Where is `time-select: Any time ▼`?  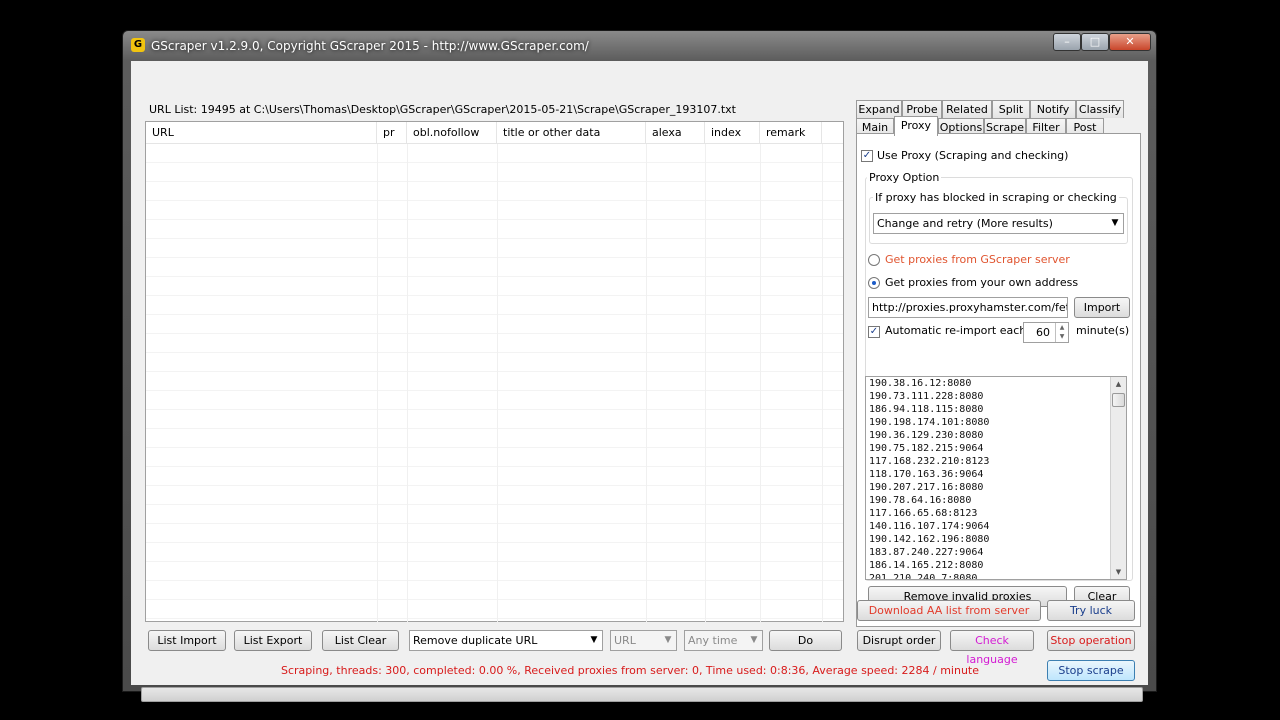 time-select: Any time ▼ is located at coordinates (723, 640).